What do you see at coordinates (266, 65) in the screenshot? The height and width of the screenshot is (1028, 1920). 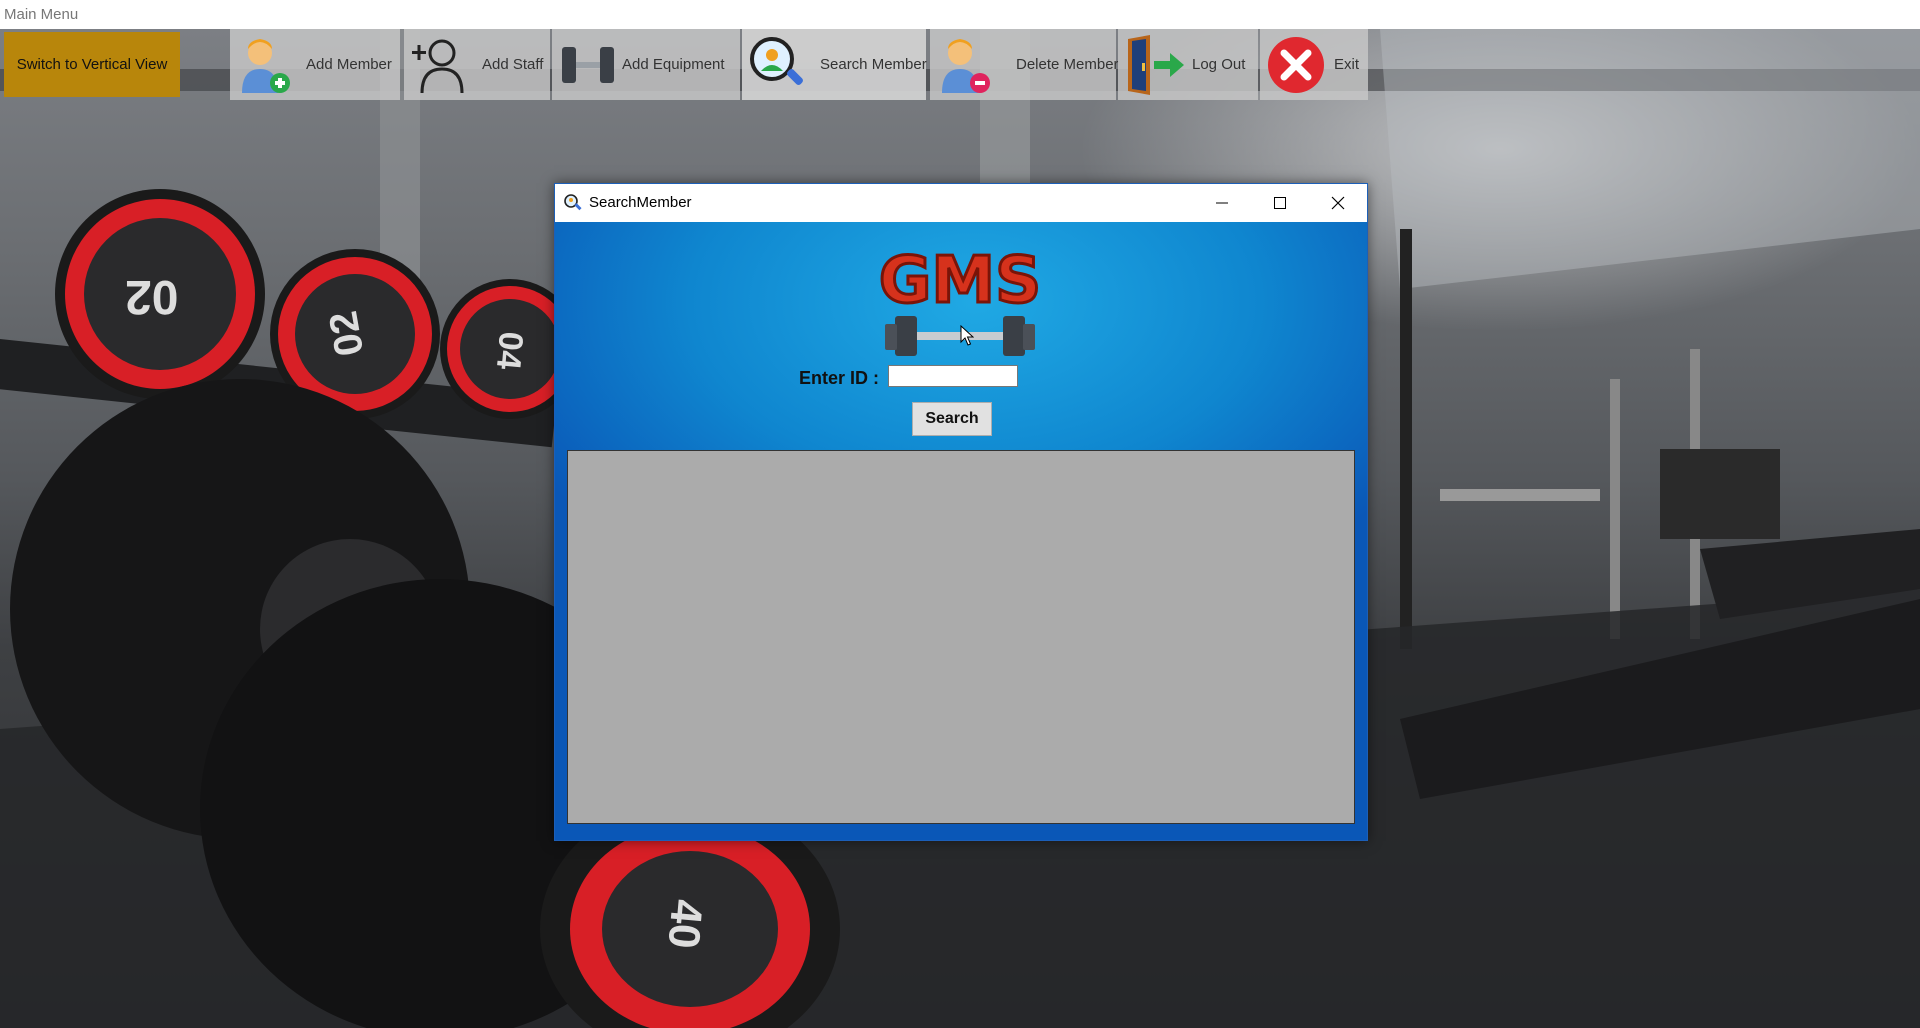 I see `add-member-icon` at bounding box center [266, 65].